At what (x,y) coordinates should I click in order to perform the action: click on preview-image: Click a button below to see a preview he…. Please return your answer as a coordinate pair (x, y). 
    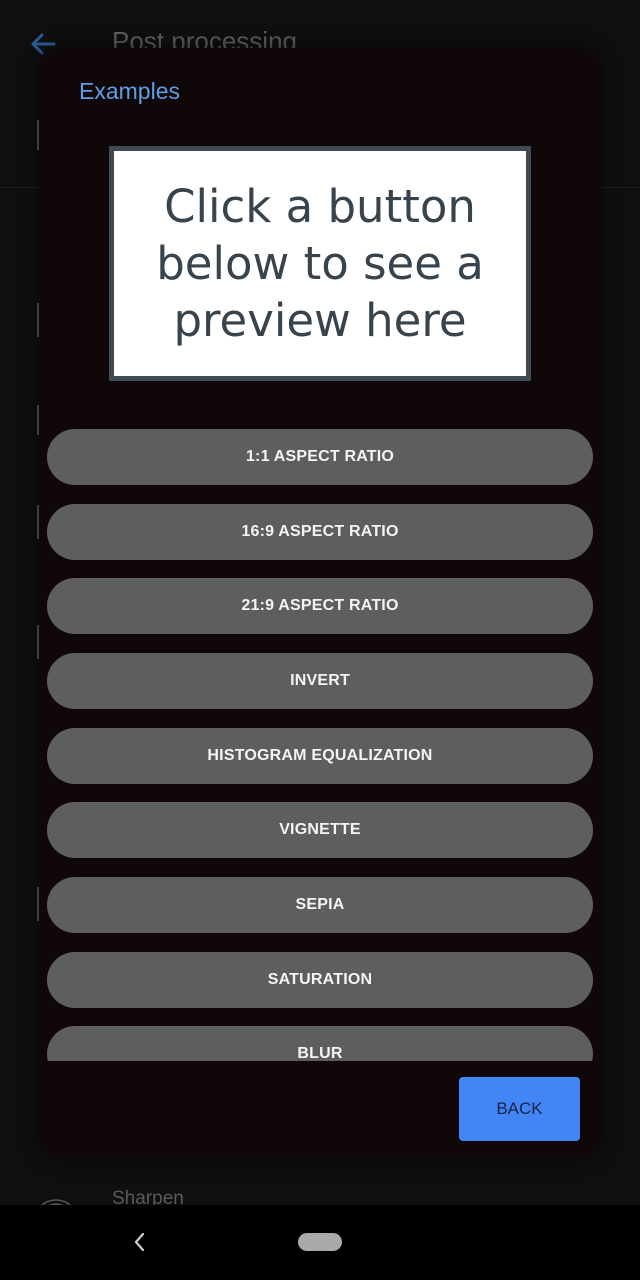
    Looking at the image, I should click on (320, 263).